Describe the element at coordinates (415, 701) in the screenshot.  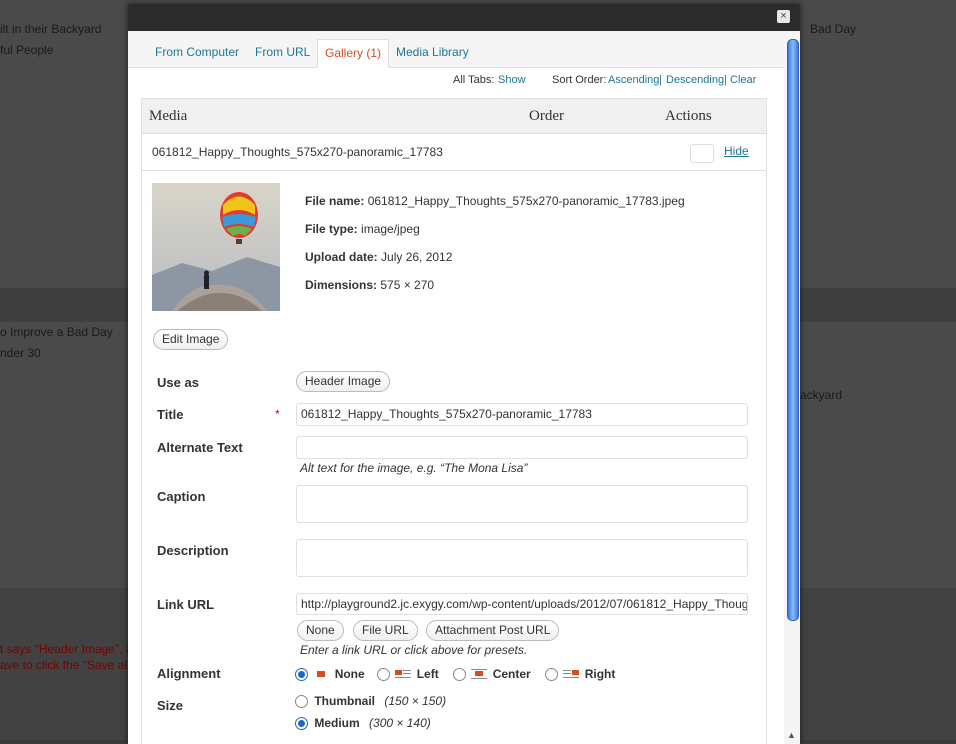
I see `size-thumbnail-dimensions: (150 × 150)` at that location.